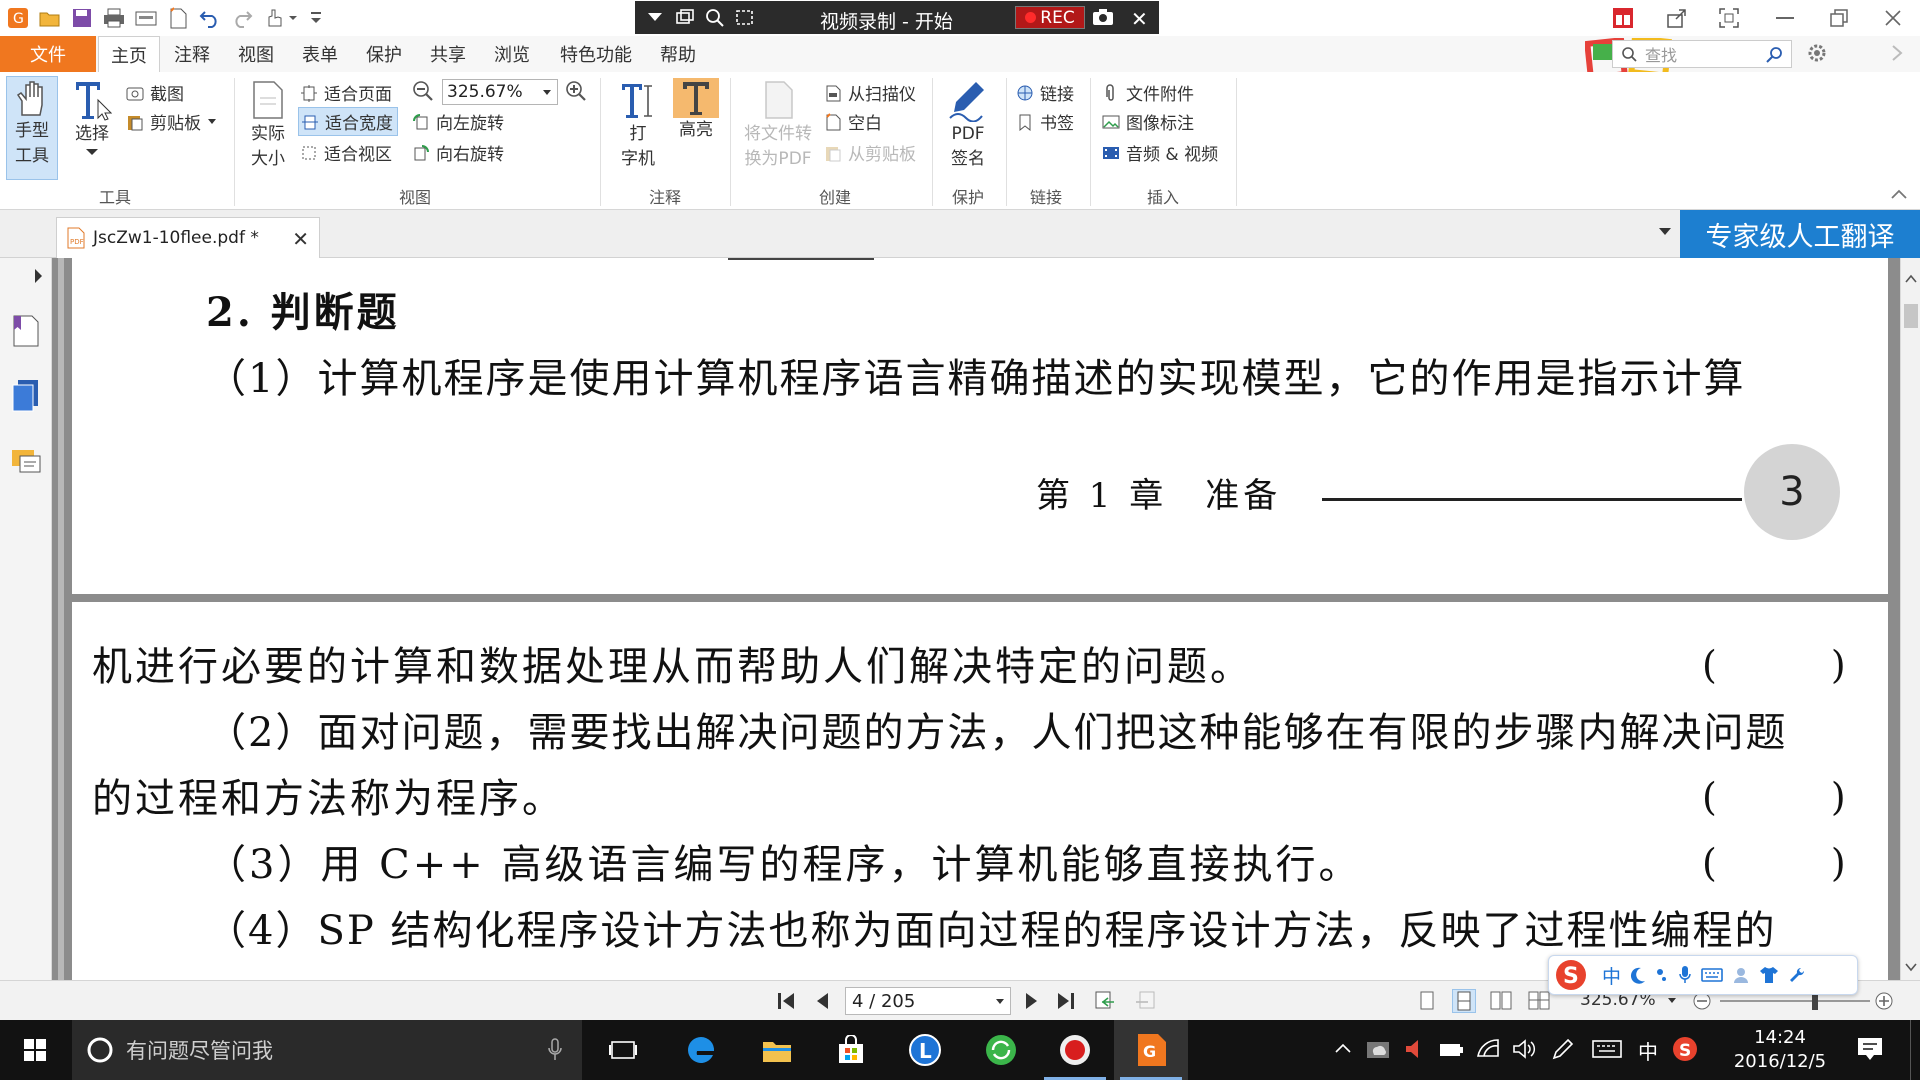  What do you see at coordinates (256, 54) in the screenshot?
I see `menu-view: 视图` at bounding box center [256, 54].